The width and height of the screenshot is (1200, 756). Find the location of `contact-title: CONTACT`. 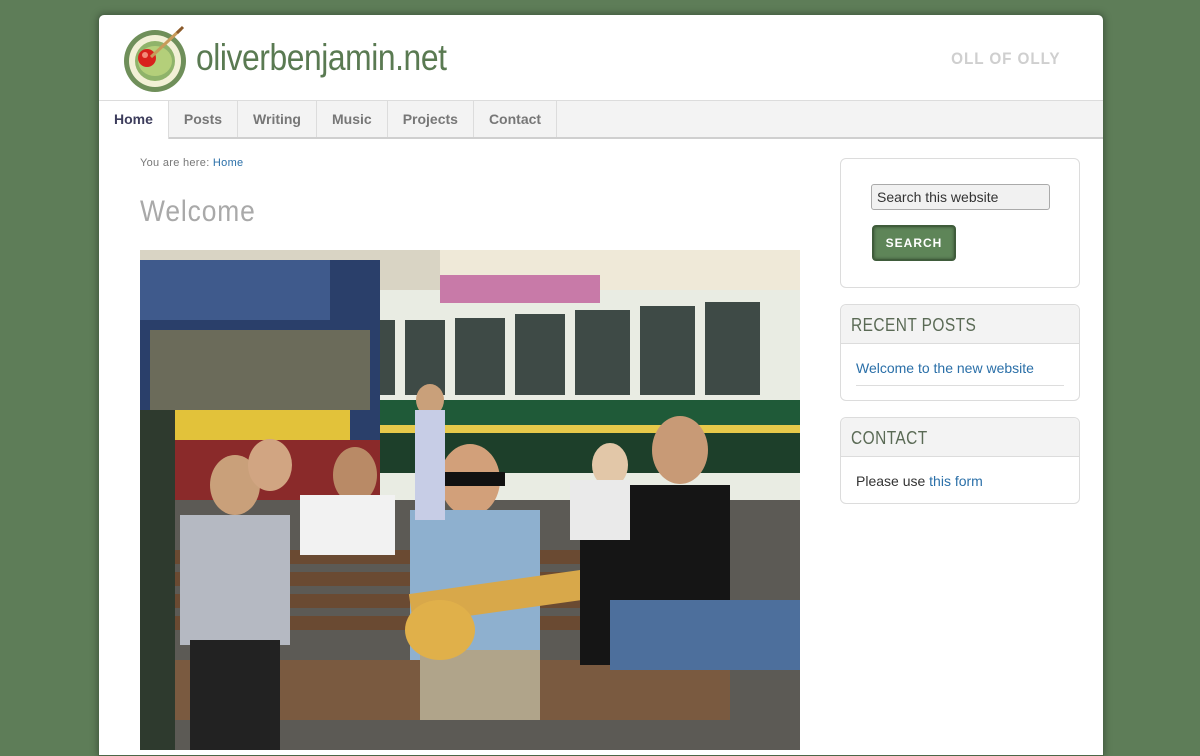

contact-title: CONTACT is located at coordinates (960, 437).